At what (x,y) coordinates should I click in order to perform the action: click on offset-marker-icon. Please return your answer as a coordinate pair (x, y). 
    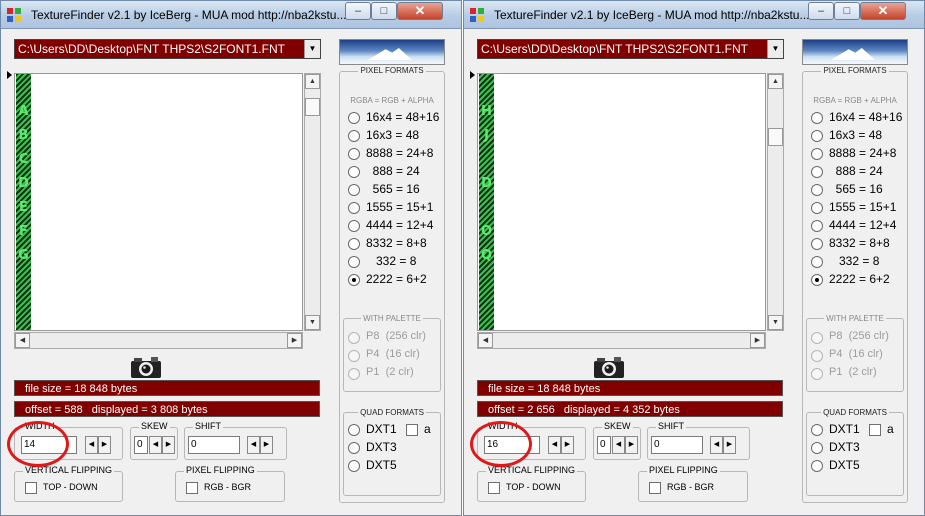
    Looking at the image, I should click on (9, 75).